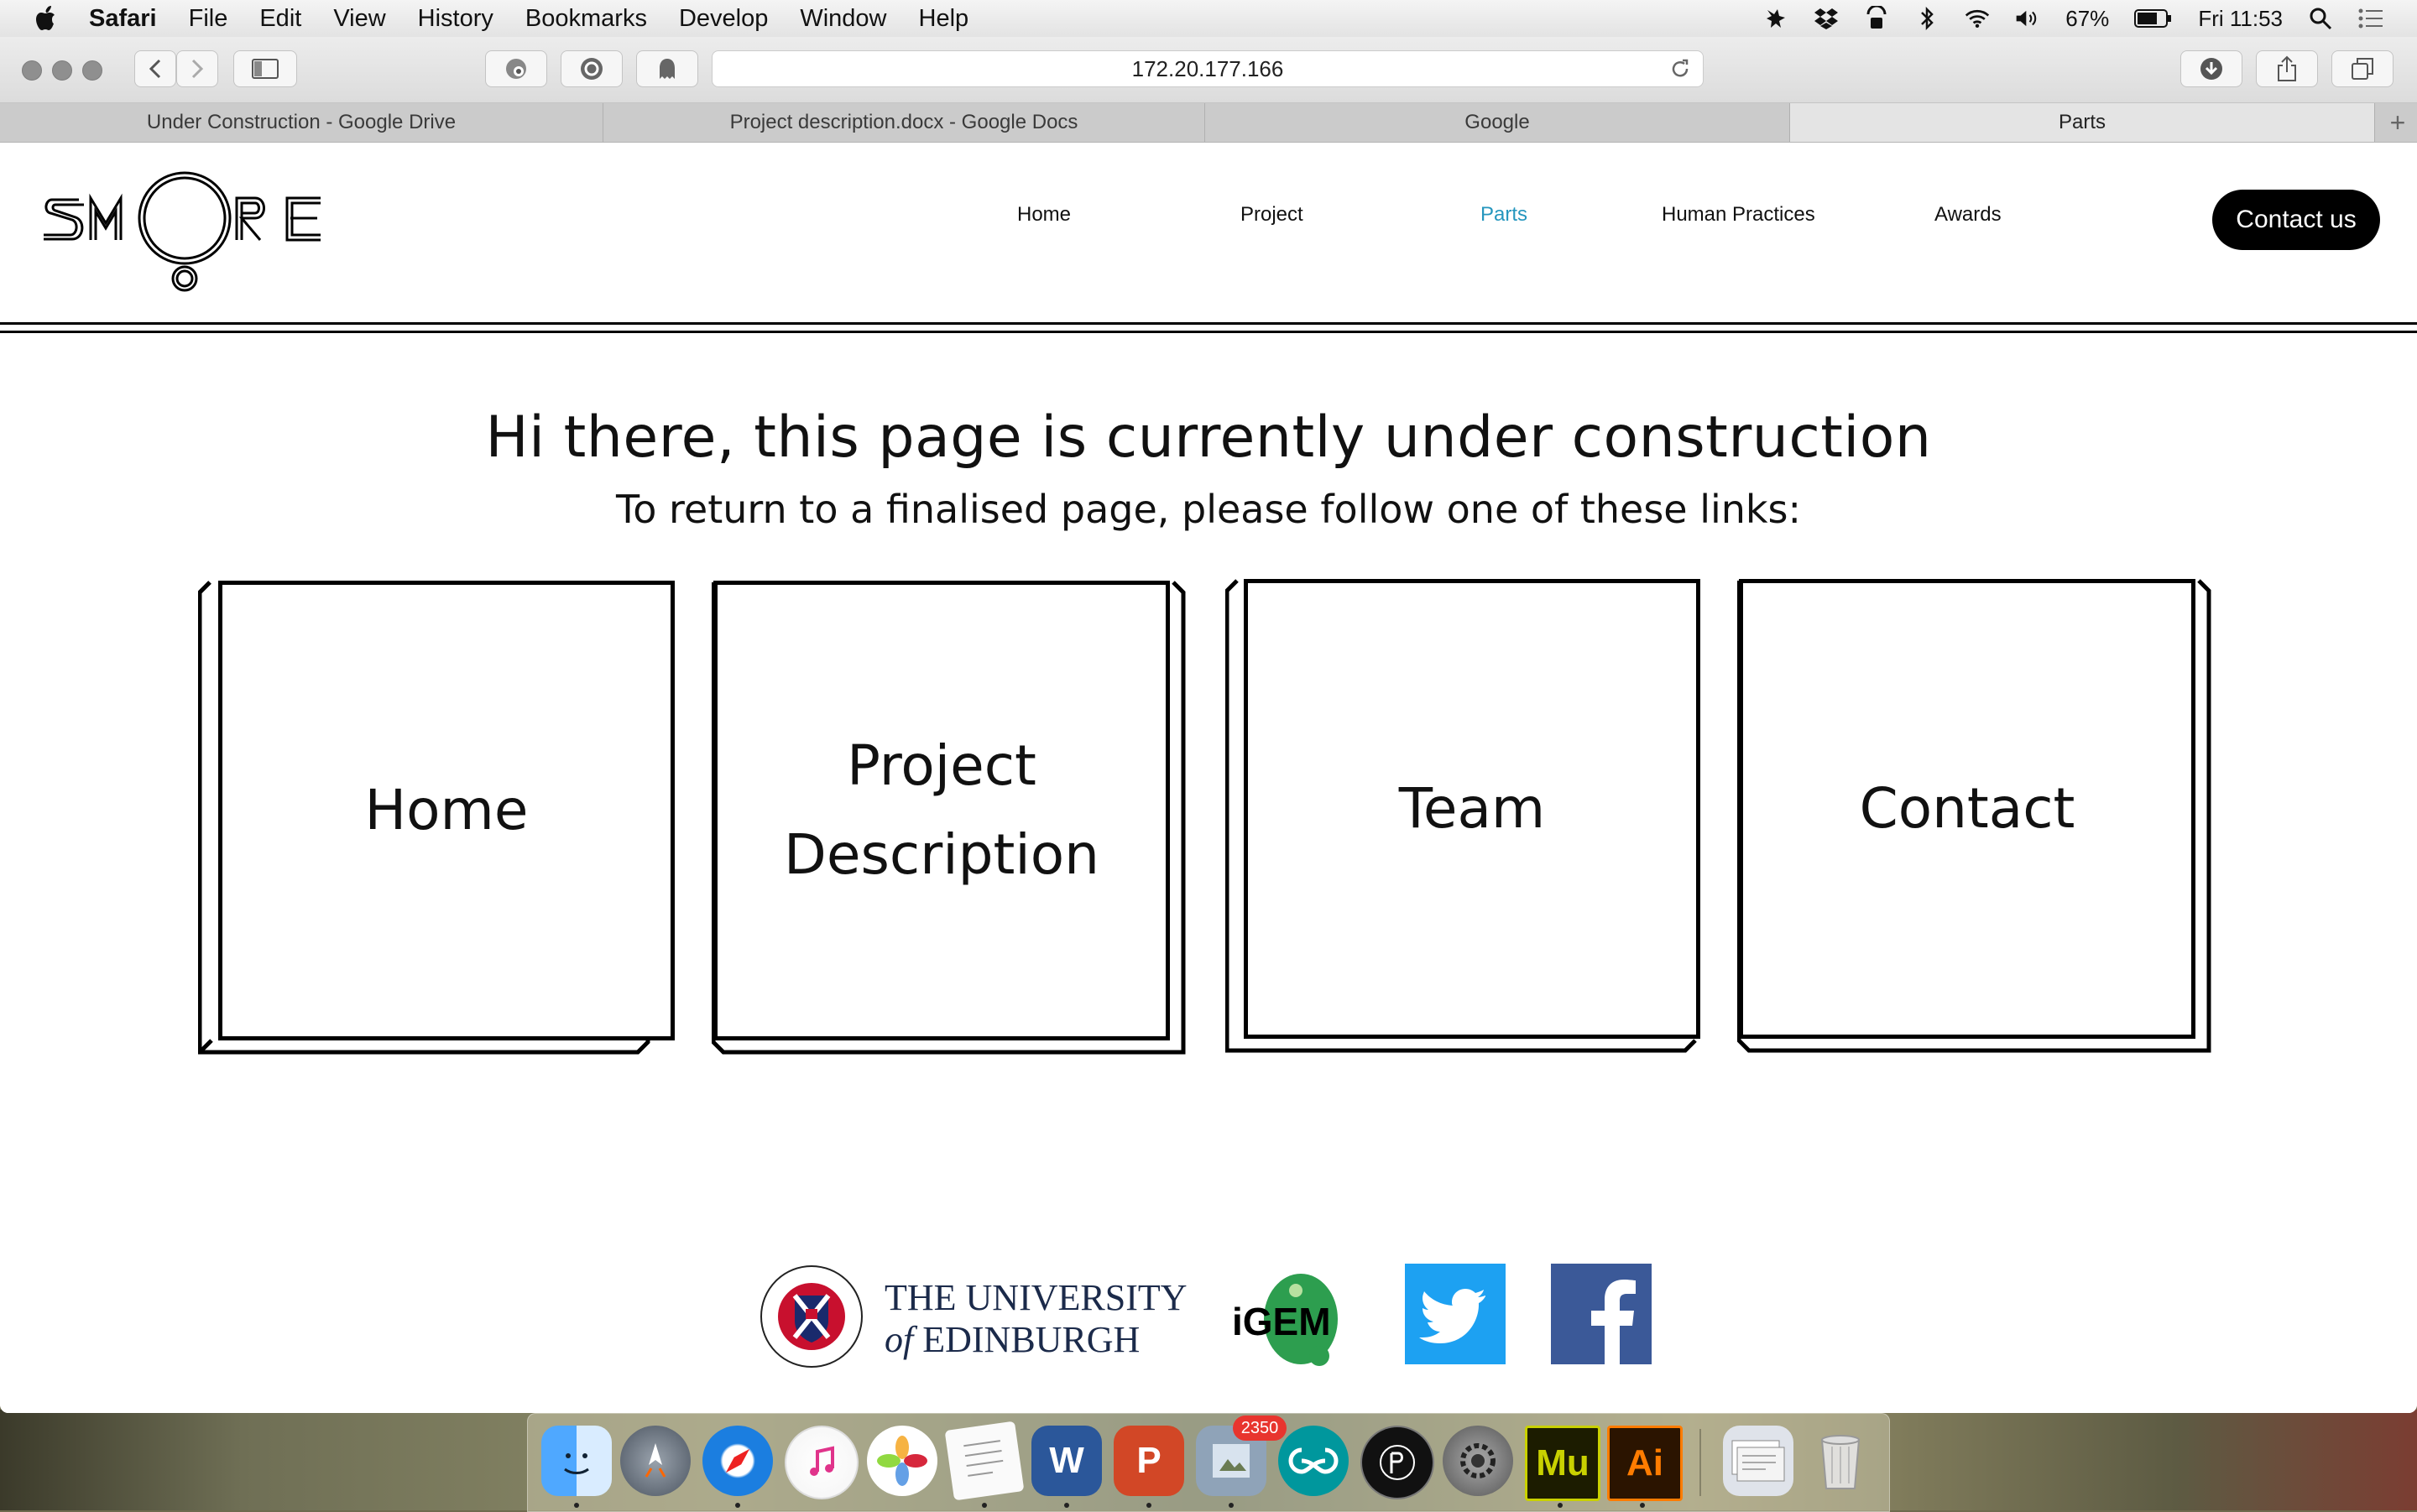 This screenshot has height=1512, width=2417. Describe the element at coordinates (155, 69) in the screenshot. I see `back-button` at that location.